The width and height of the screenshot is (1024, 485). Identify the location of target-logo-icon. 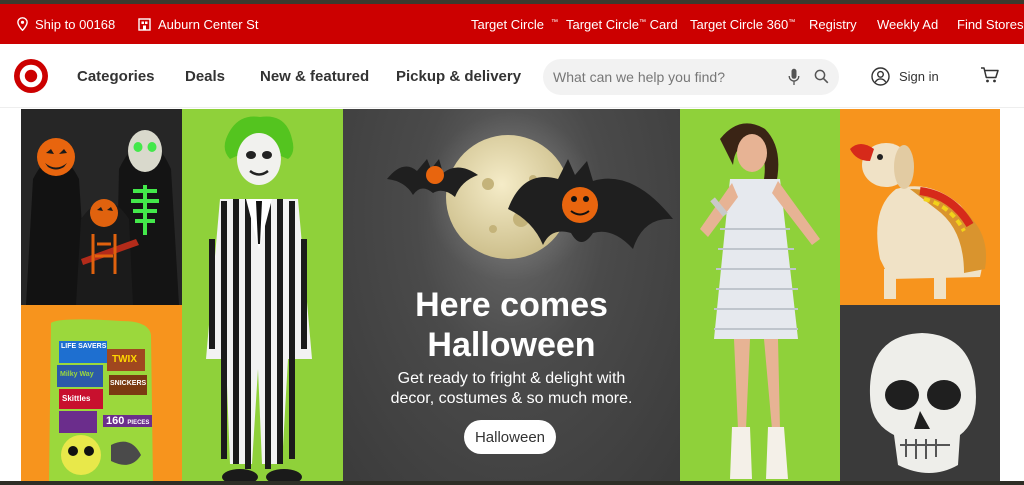
(31, 76).